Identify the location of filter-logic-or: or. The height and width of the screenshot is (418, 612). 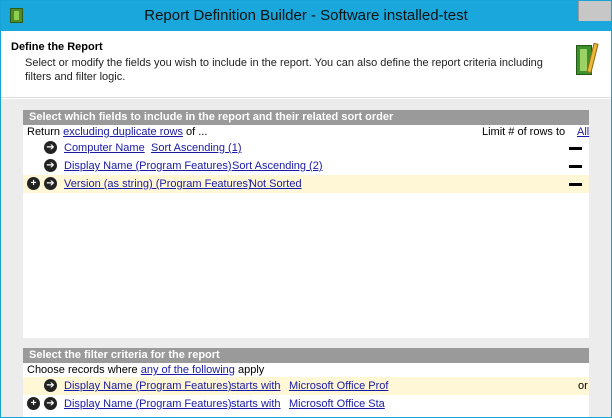
(583, 386).